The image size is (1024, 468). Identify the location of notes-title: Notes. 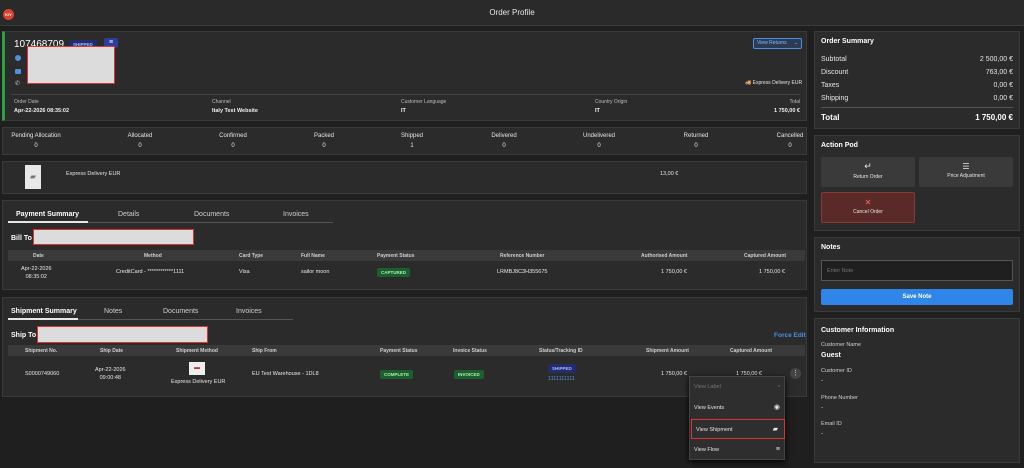
(831, 247).